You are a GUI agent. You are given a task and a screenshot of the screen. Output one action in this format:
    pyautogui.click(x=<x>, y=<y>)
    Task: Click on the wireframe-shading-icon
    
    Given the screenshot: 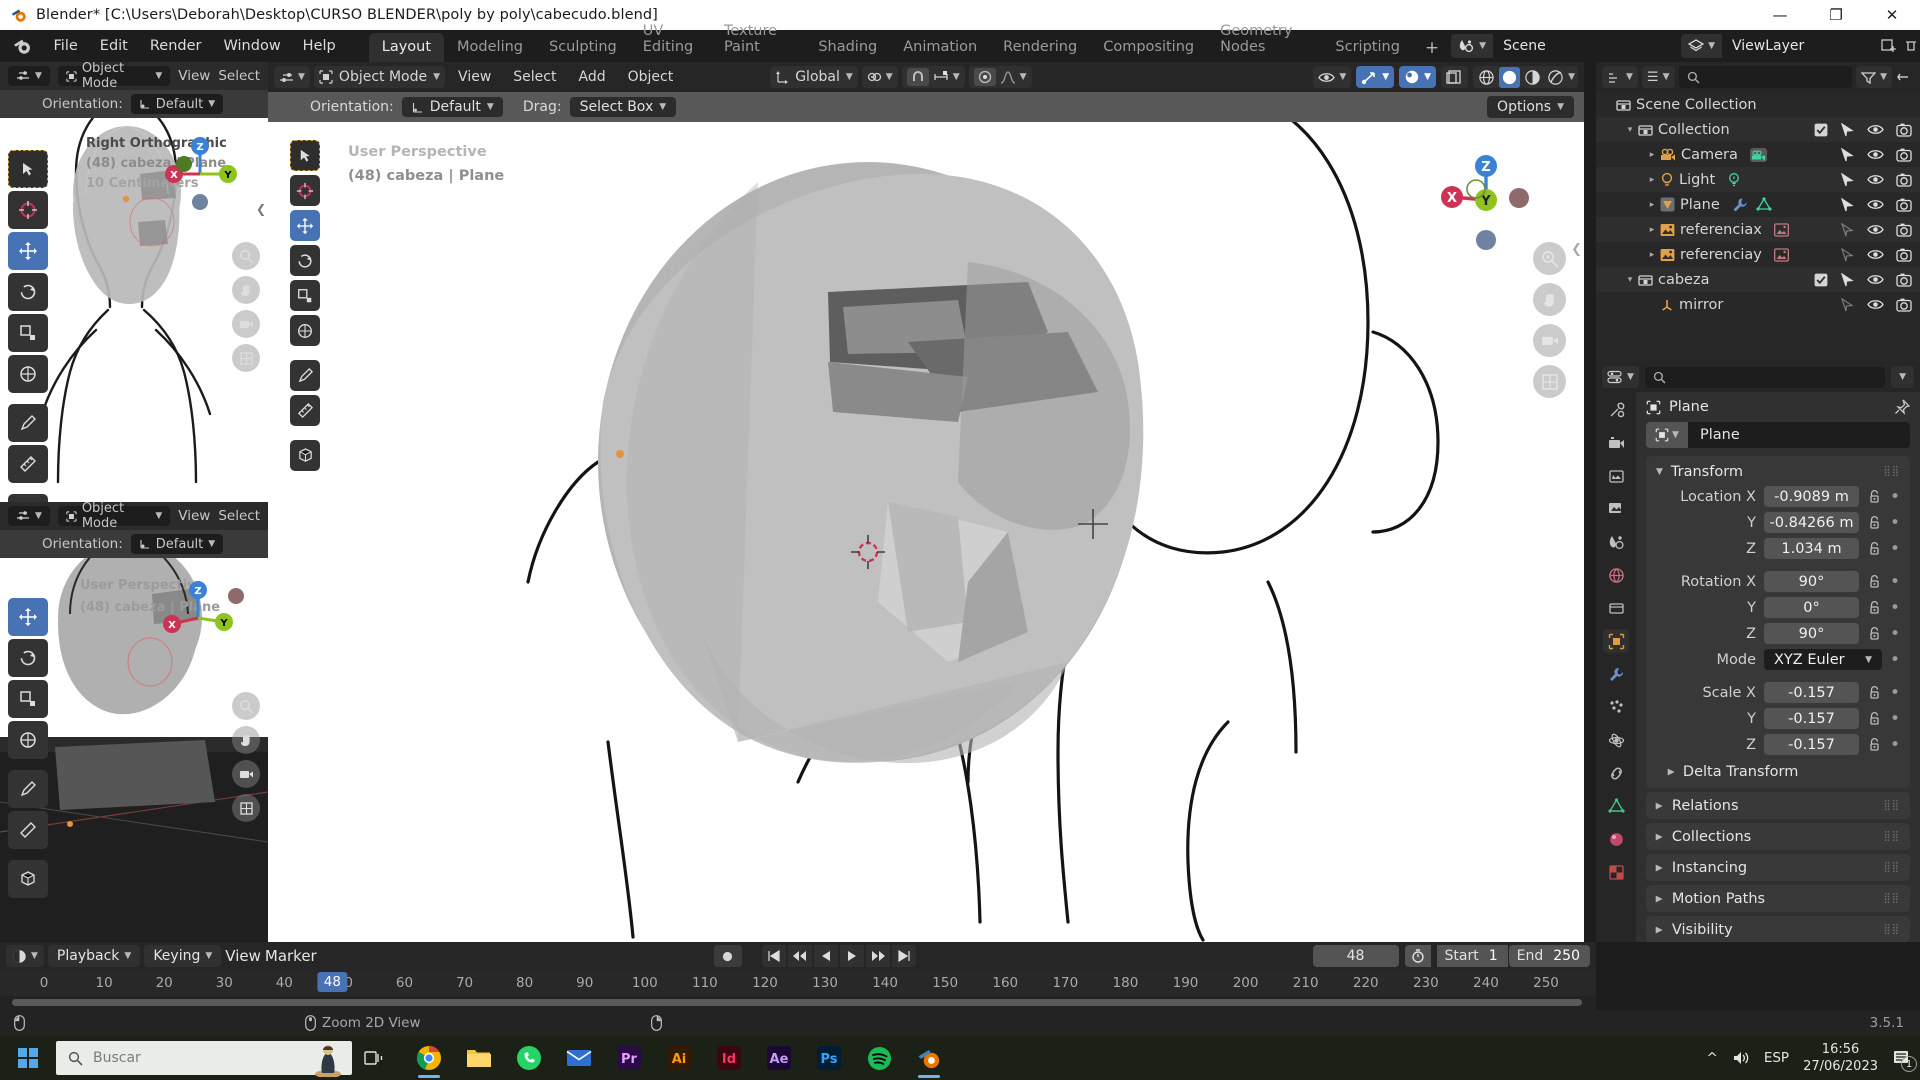 What is the action you would take?
    pyautogui.click(x=1486, y=77)
    